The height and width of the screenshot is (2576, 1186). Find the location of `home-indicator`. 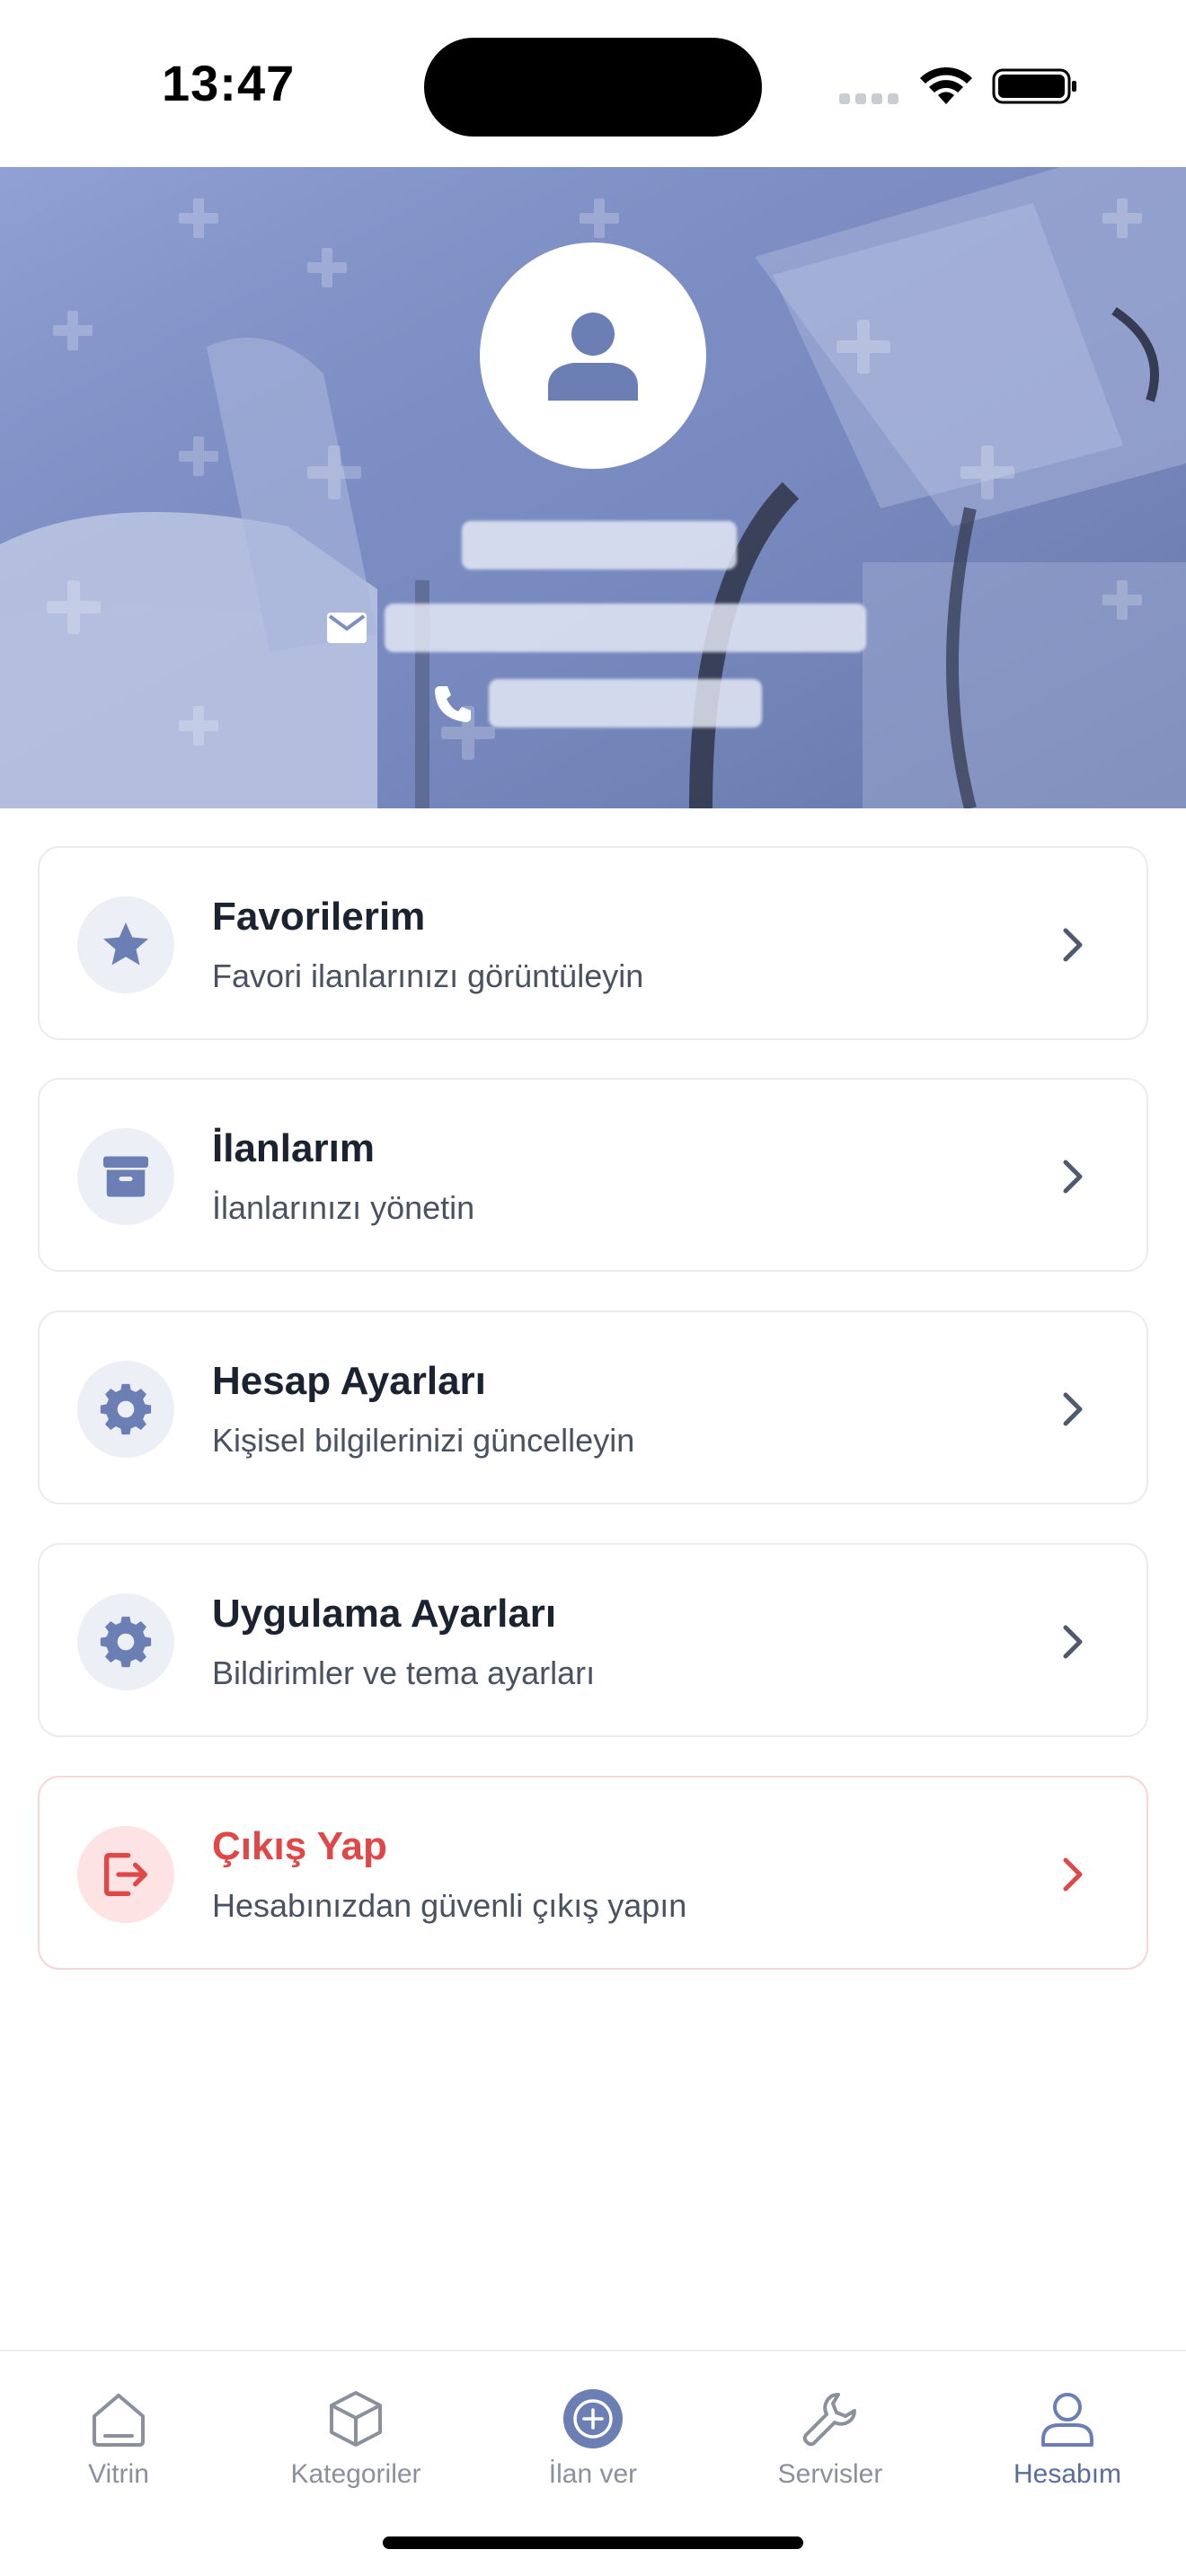

home-indicator is located at coordinates (593, 2542).